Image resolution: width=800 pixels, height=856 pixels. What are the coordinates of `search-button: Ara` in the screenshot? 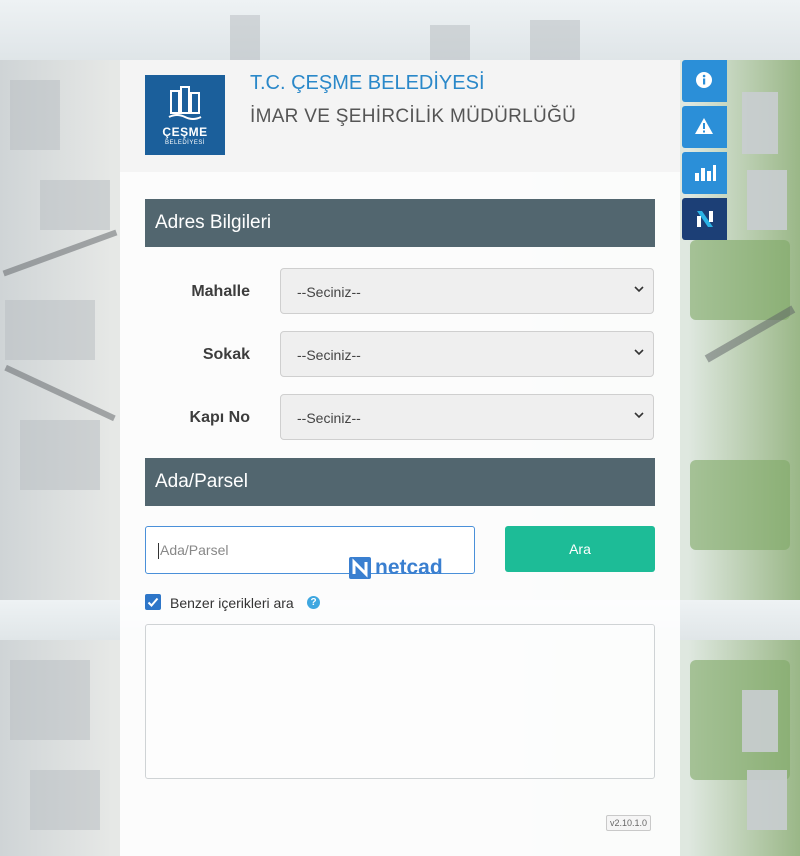 It's located at (580, 549).